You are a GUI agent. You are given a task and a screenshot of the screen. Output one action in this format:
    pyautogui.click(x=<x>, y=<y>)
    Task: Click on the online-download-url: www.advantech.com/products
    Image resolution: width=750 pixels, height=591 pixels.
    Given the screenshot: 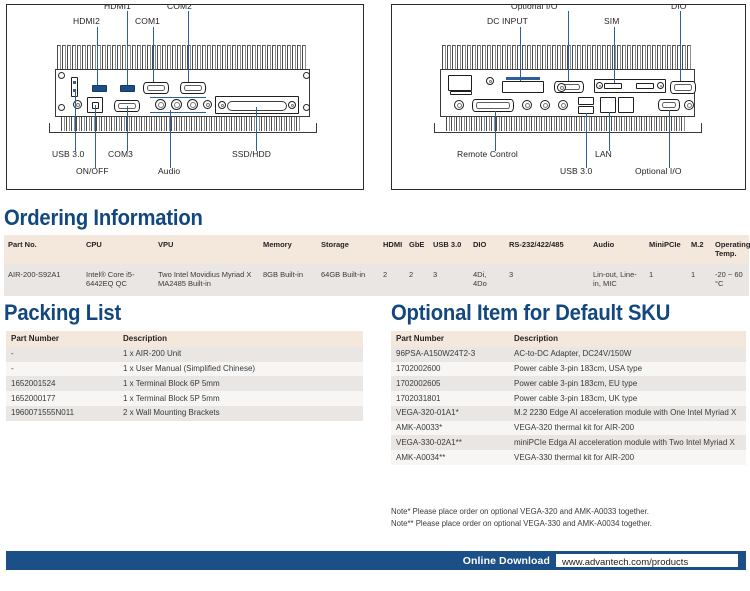 What is the action you would take?
    pyautogui.click(x=647, y=561)
    